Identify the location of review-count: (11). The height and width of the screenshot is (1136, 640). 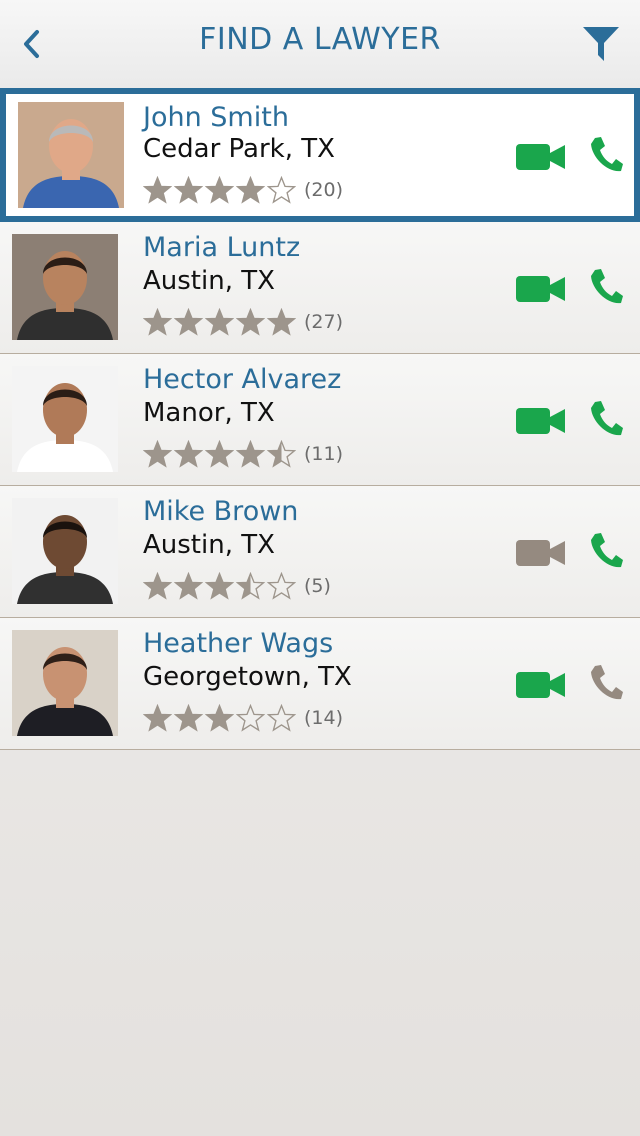
(324, 454).